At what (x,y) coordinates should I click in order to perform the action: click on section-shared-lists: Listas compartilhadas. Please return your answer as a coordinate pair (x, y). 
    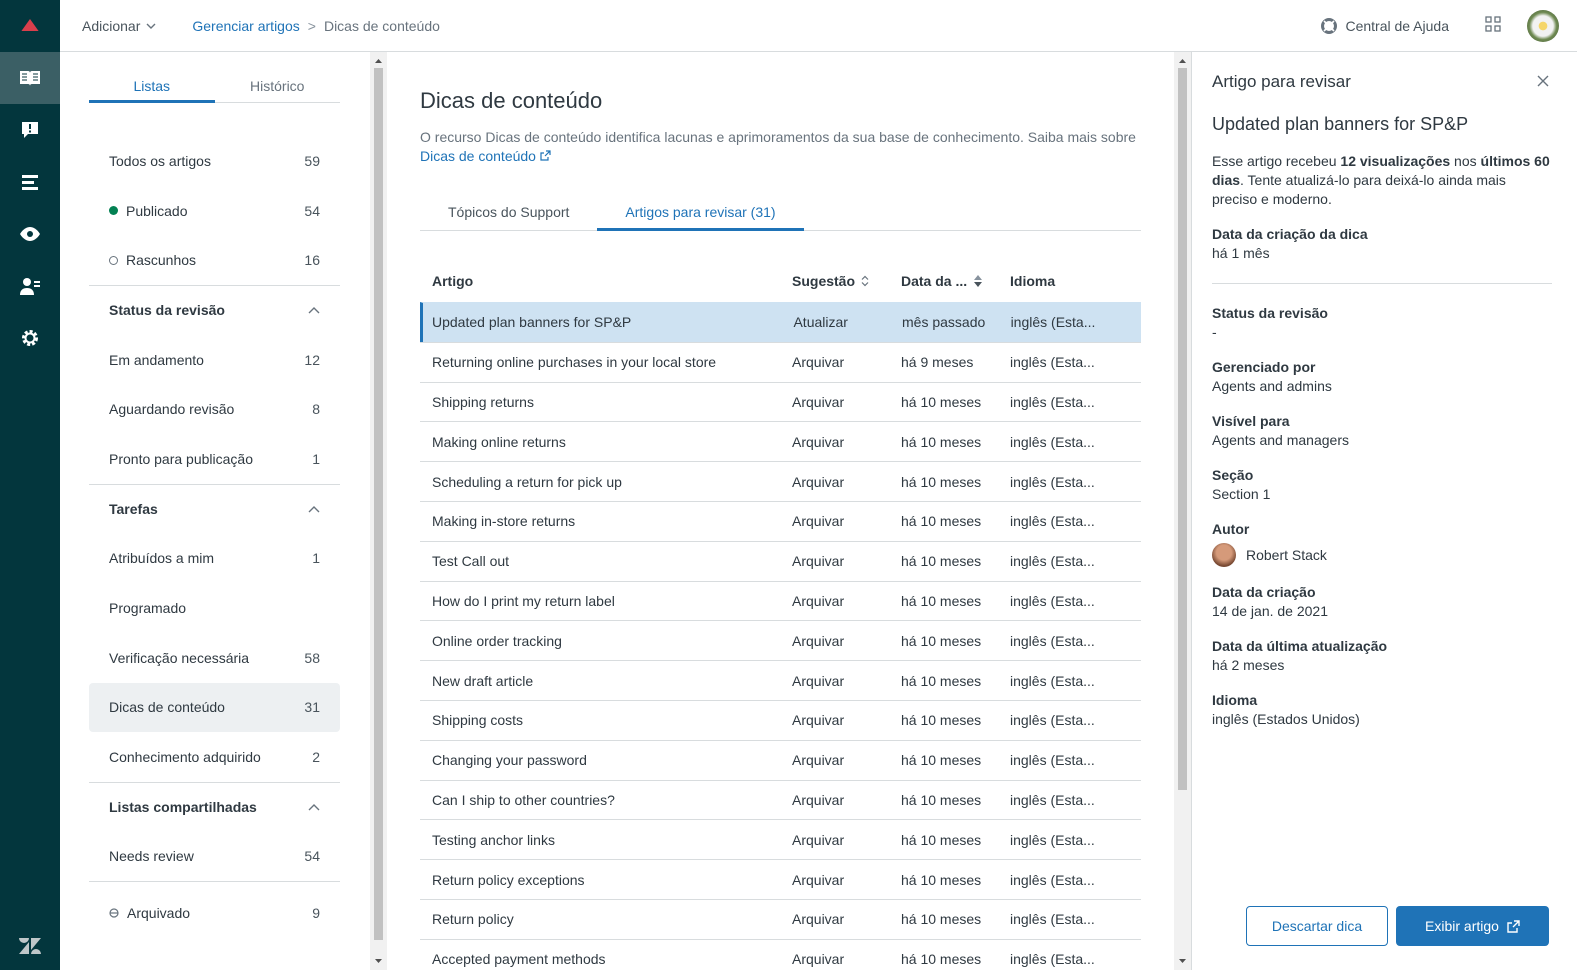
    Looking at the image, I should click on (214, 806).